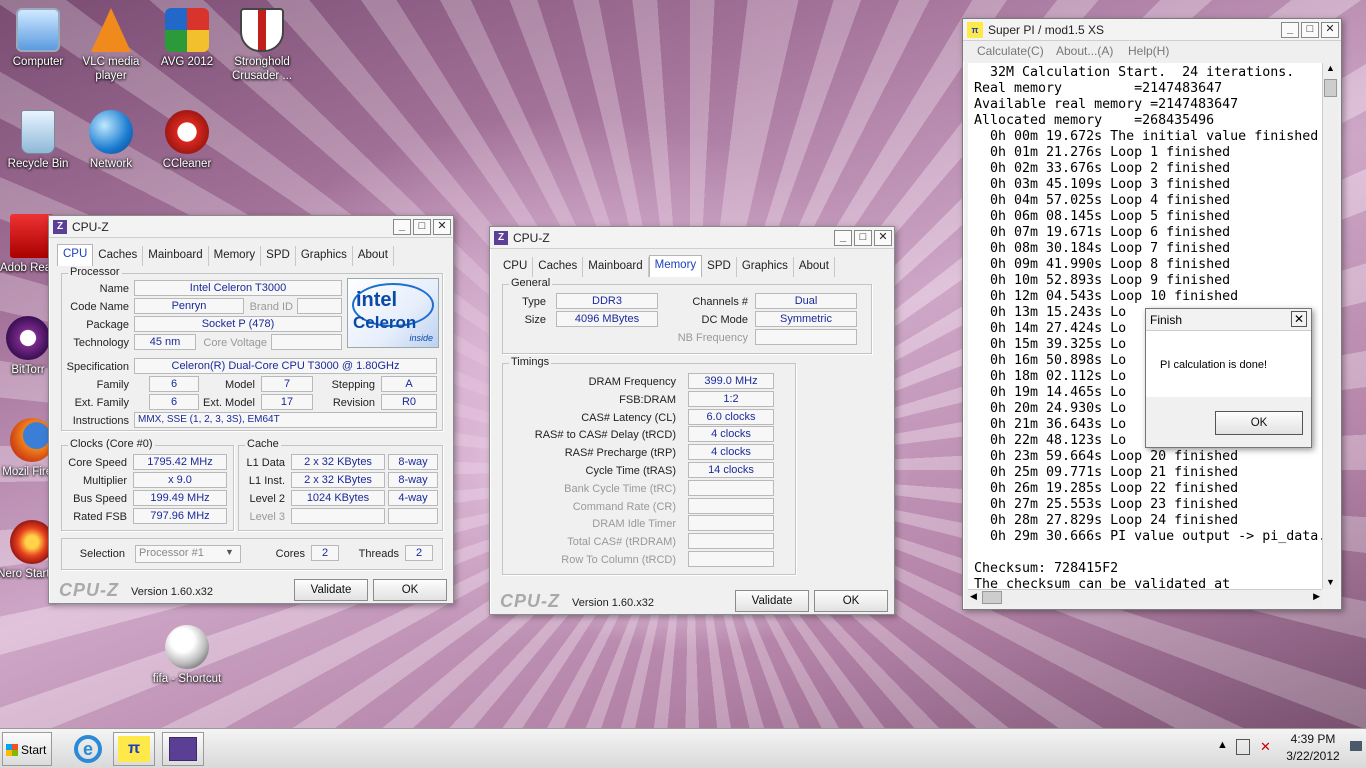  What do you see at coordinates (174, 402) in the screenshot?
I see `extfamily-value: 6` at bounding box center [174, 402].